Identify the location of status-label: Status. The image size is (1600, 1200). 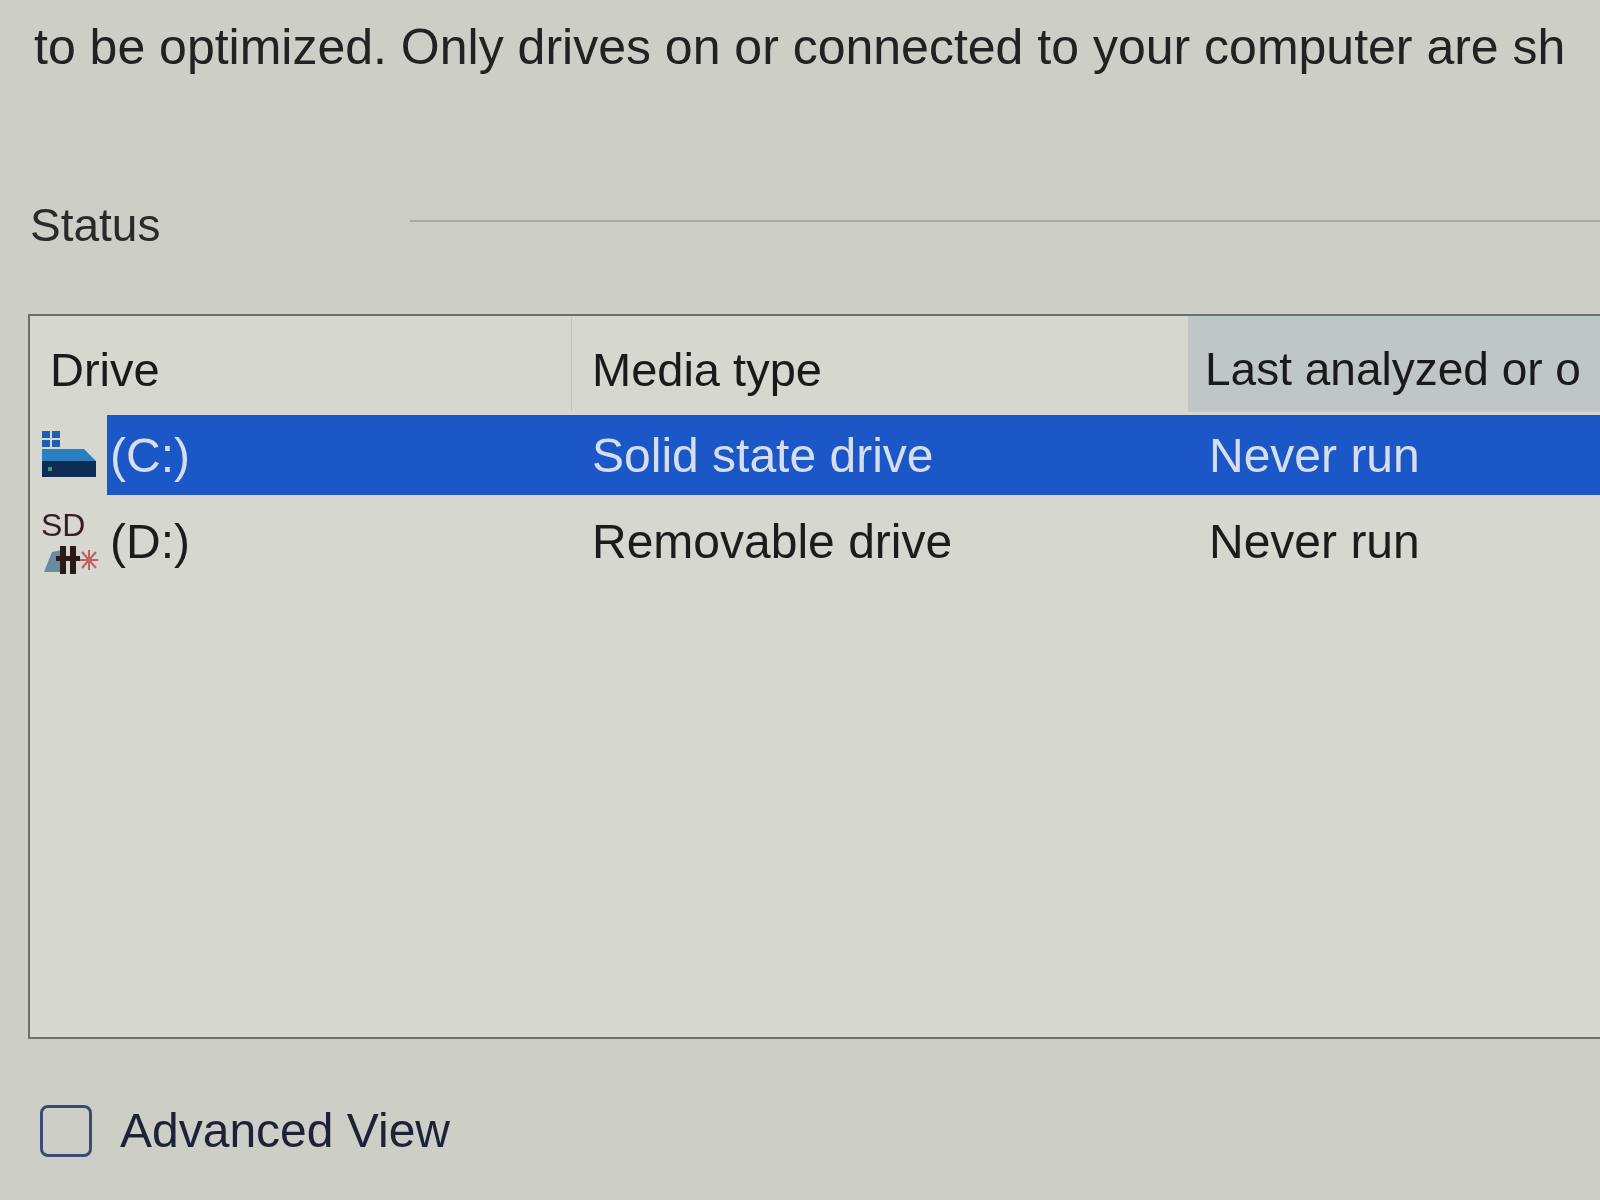
(95, 225).